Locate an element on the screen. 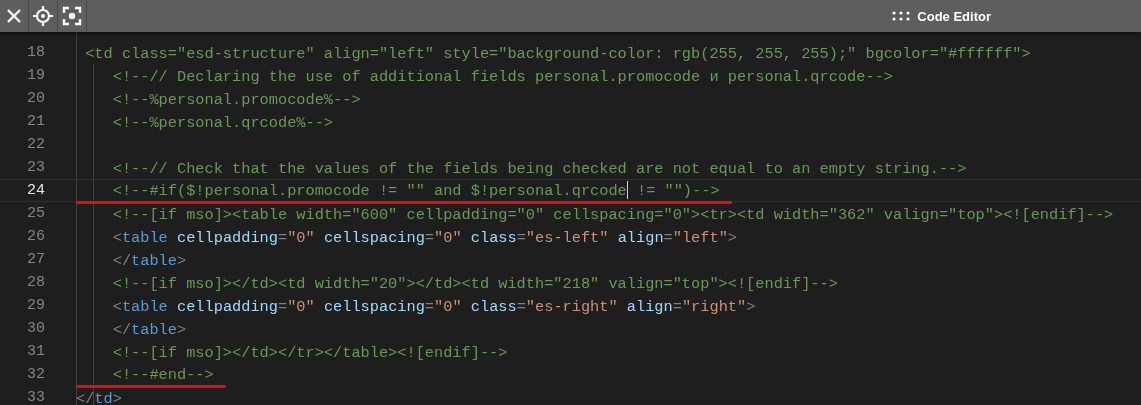 The width and height of the screenshot is (1141, 405). code-line: <!--// Declaring the use of additional fields personal.promocode и personal.qrcode--> is located at coordinates (502, 77).